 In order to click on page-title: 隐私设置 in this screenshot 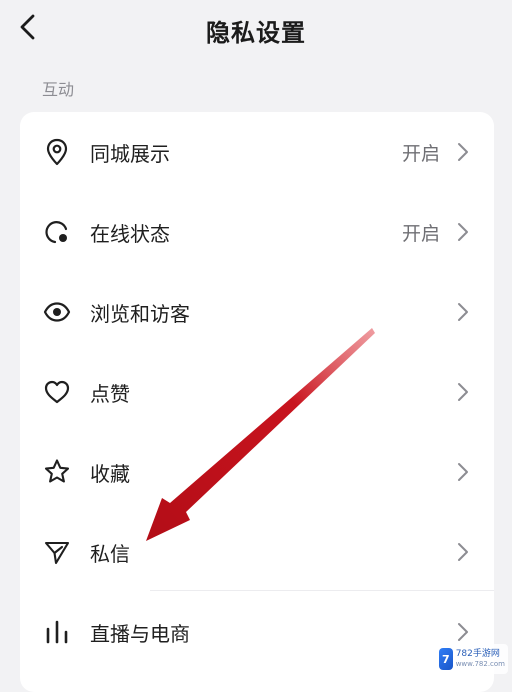, I will do `click(256, 33)`.